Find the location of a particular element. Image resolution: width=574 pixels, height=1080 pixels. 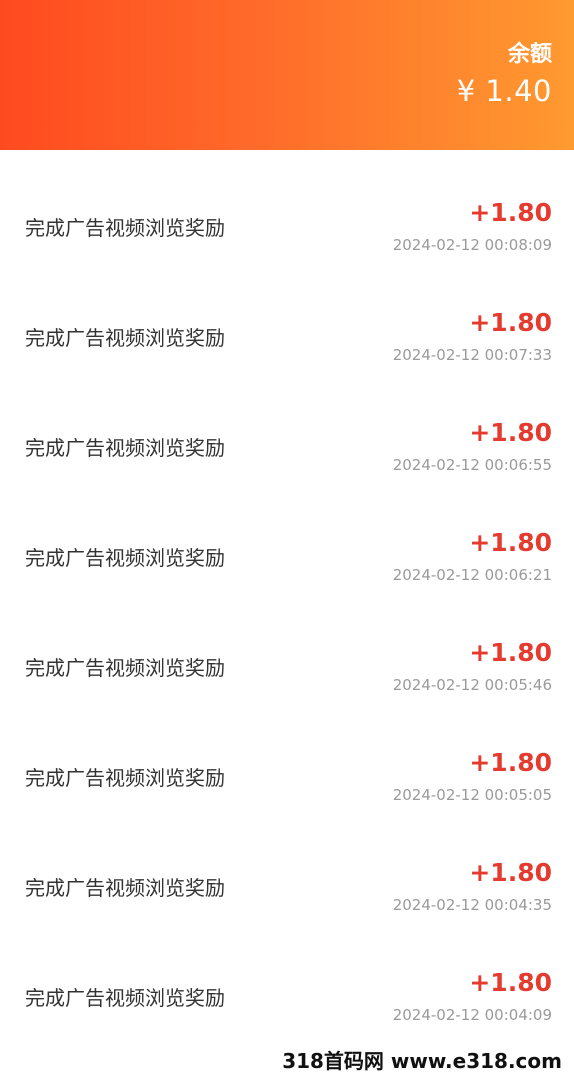

record-time: 2024-02-12 00:05:05 is located at coordinates (472, 795).